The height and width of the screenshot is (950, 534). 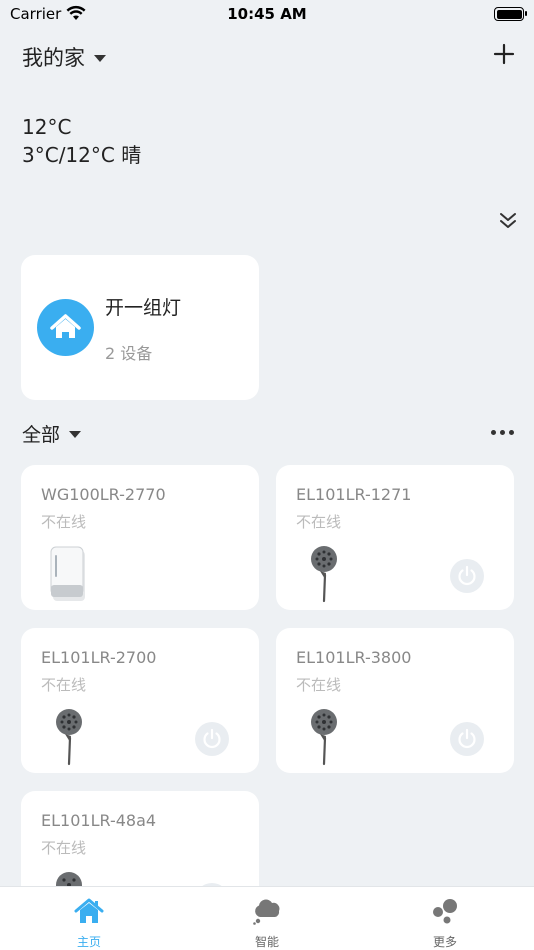 What do you see at coordinates (266, 942) in the screenshot?
I see `tab-label: 智能` at bounding box center [266, 942].